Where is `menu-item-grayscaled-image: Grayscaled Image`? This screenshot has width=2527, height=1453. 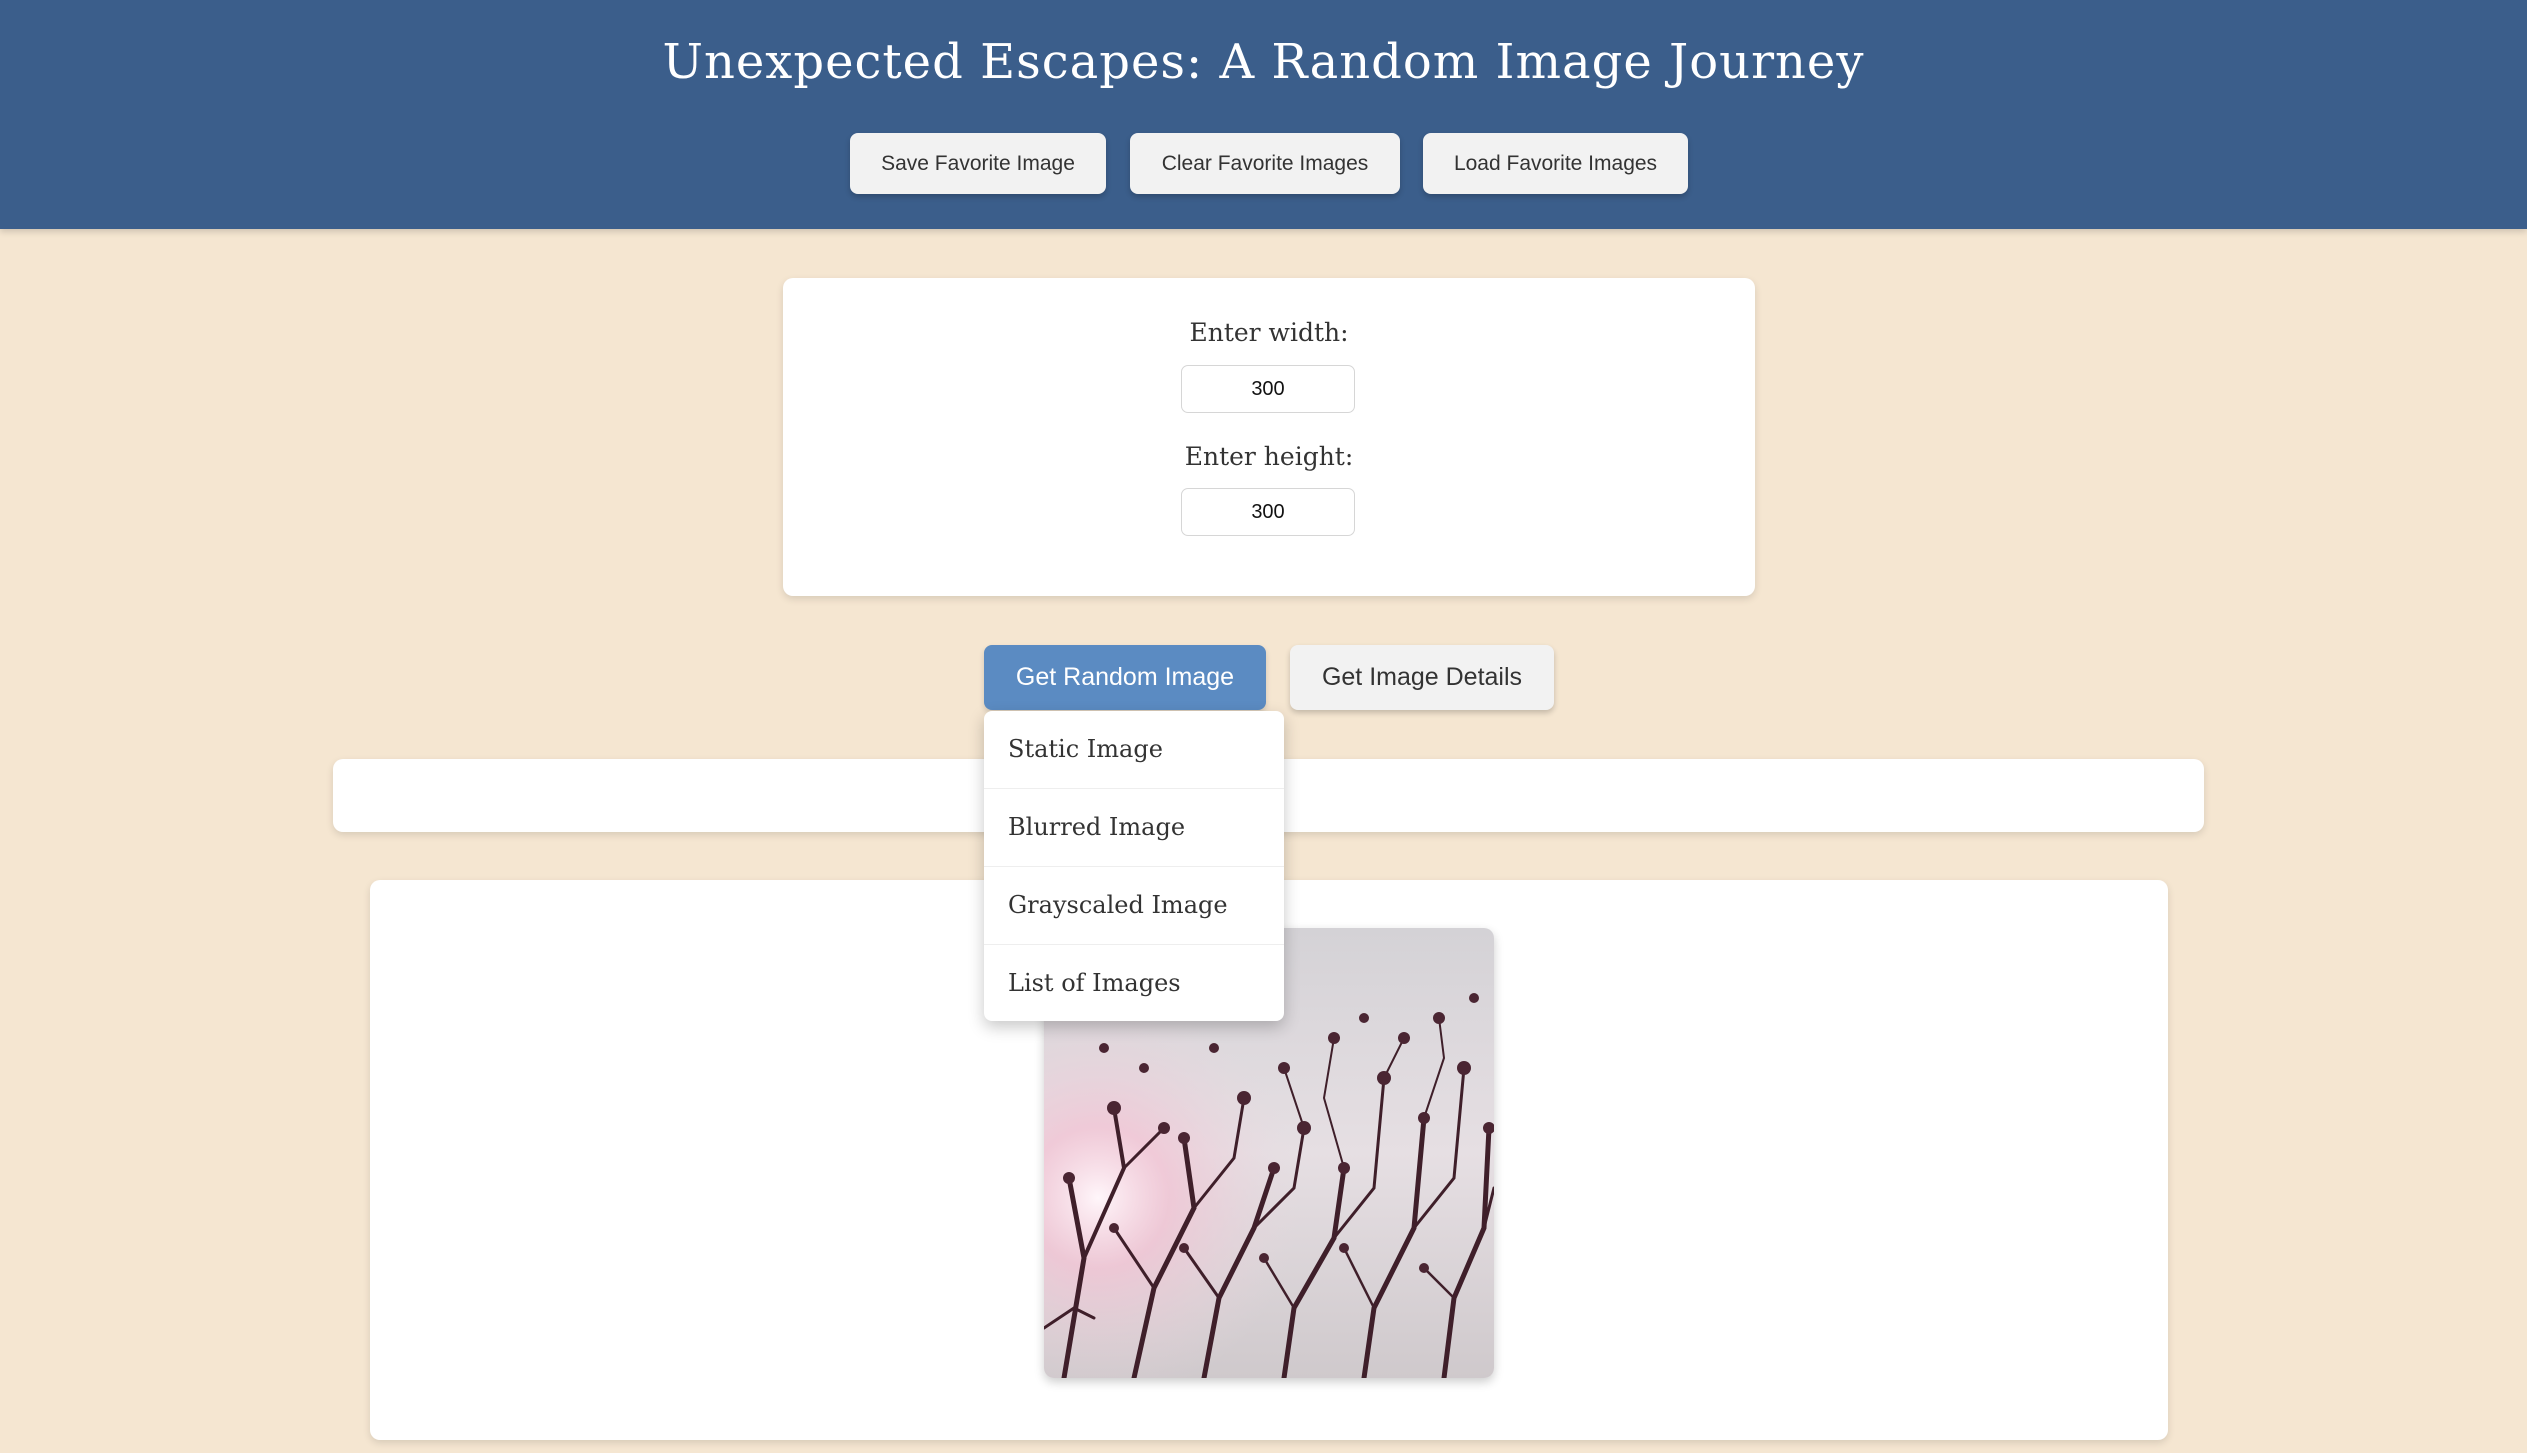 menu-item-grayscaled-image: Grayscaled Image is located at coordinates (1134, 906).